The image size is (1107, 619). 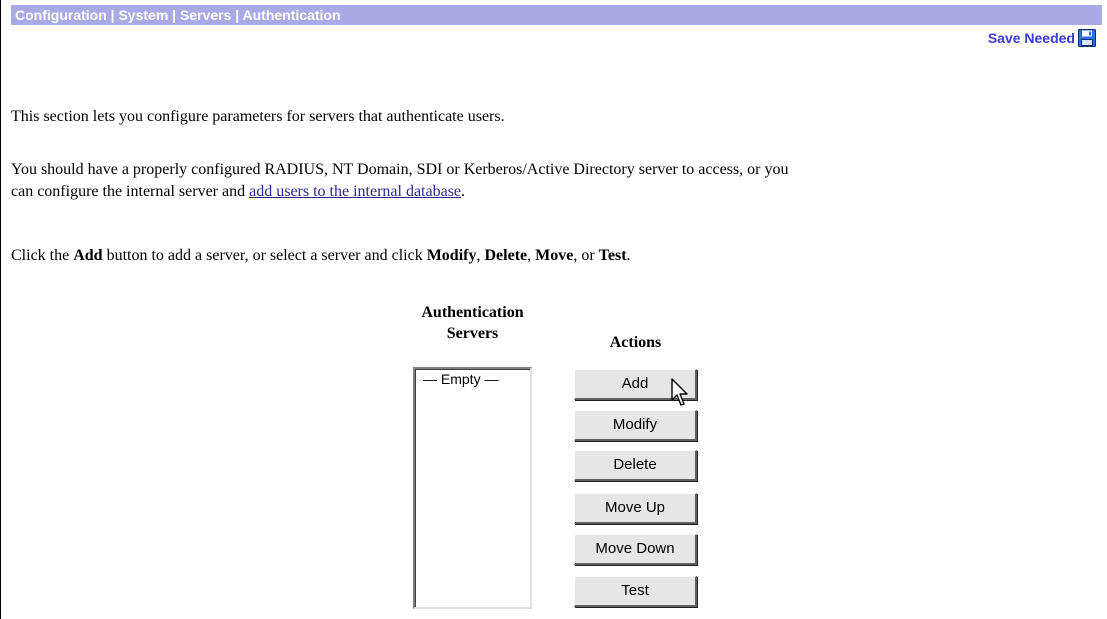 What do you see at coordinates (554, 255) in the screenshot?
I see `instructions-move-keyword: Move` at bounding box center [554, 255].